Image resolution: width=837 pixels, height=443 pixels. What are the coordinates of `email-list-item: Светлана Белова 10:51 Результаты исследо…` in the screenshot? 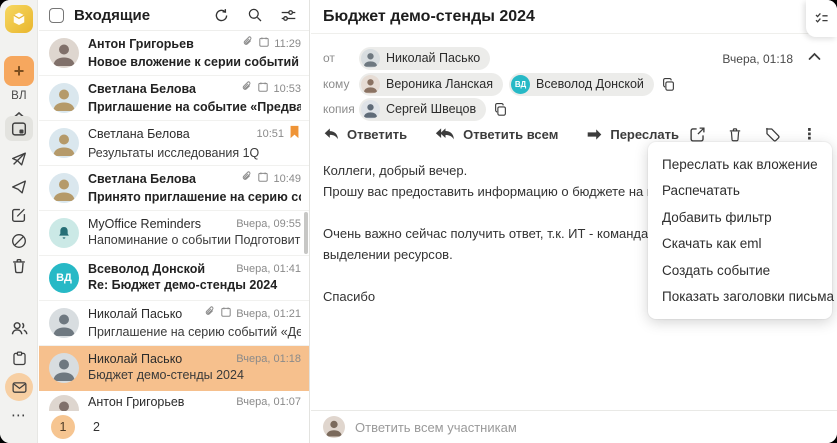 It's located at (174, 143).